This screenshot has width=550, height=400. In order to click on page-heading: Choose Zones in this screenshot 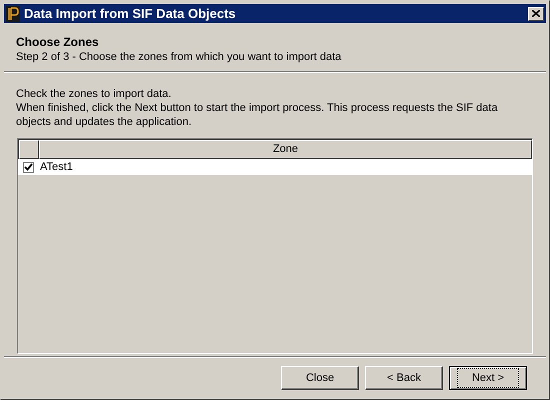, I will do `click(58, 42)`.